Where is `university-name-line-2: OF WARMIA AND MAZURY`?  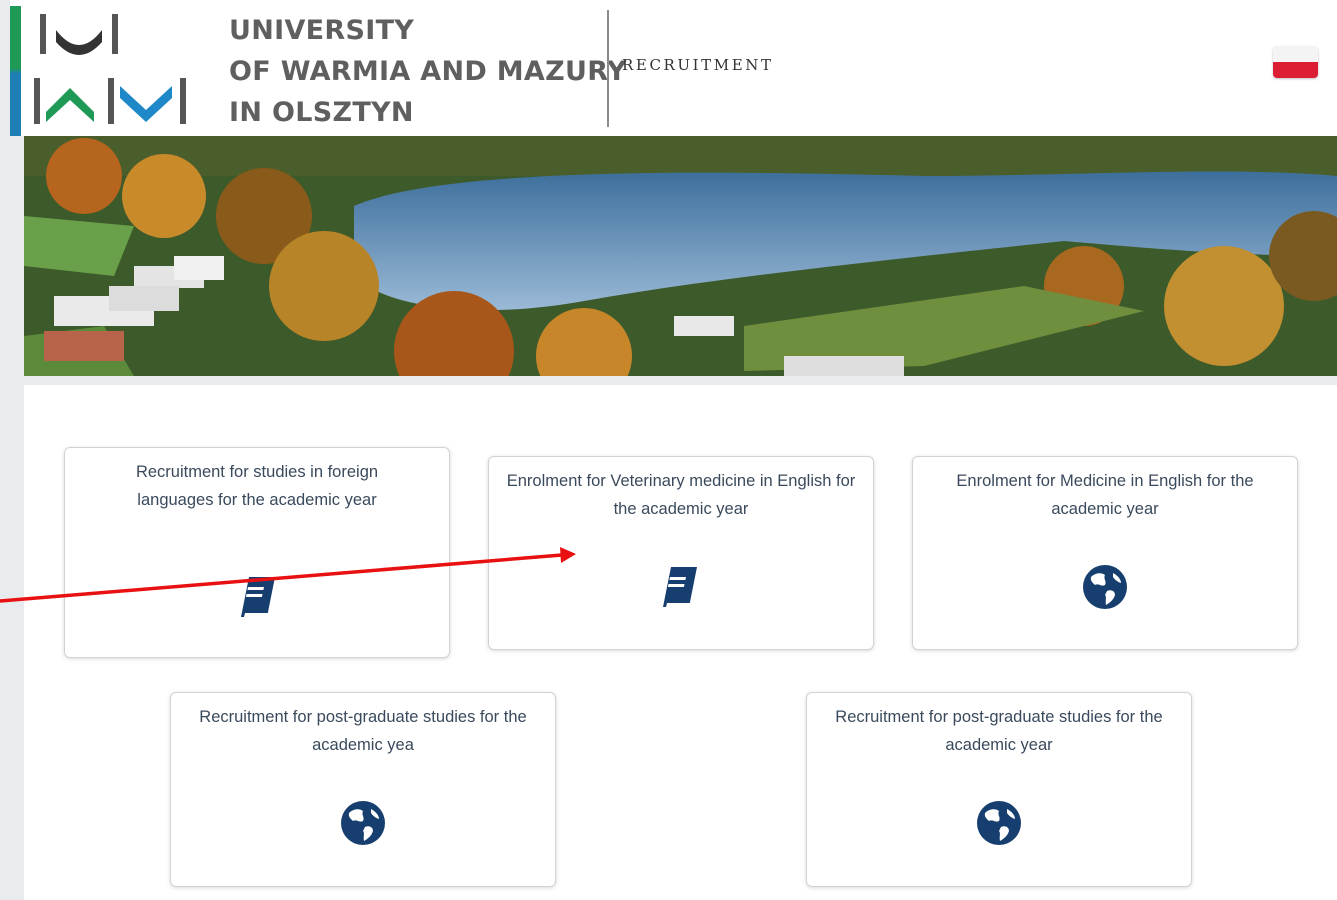 university-name-line-2: OF WARMIA AND MAZURY is located at coordinates (428, 71).